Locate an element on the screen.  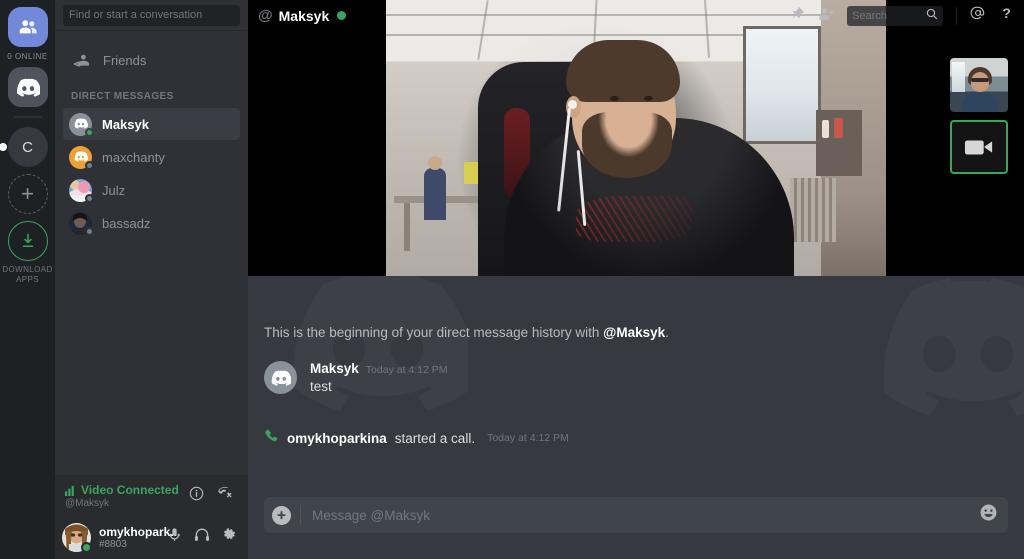
office-window is located at coordinates (782, 85).